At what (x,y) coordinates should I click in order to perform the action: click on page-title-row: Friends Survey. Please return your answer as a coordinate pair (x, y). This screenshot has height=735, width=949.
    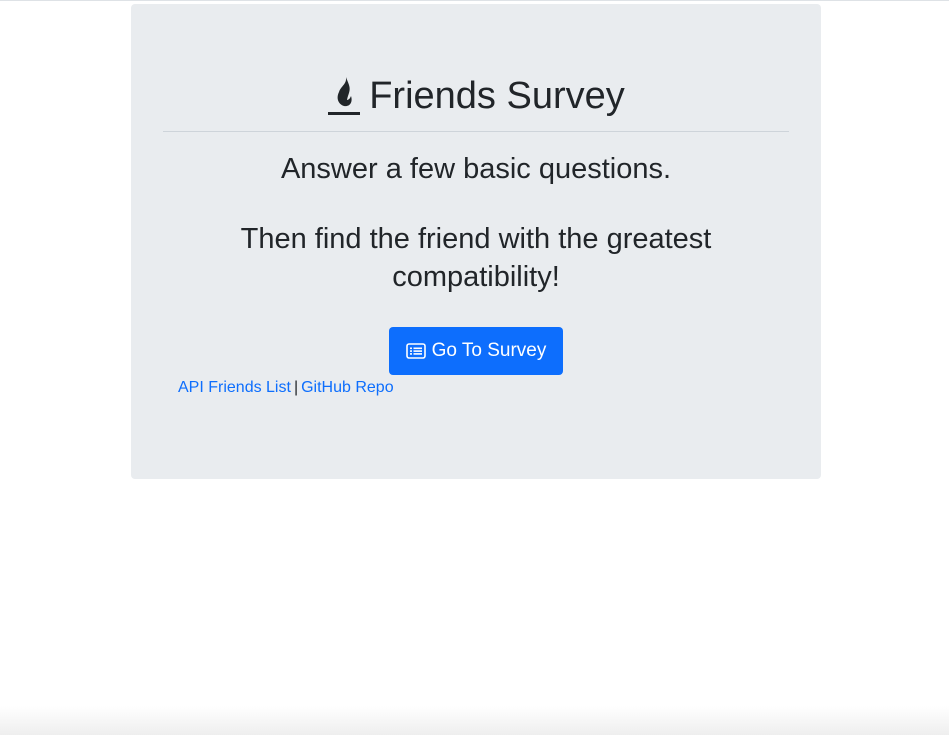
    Looking at the image, I should click on (476, 96).